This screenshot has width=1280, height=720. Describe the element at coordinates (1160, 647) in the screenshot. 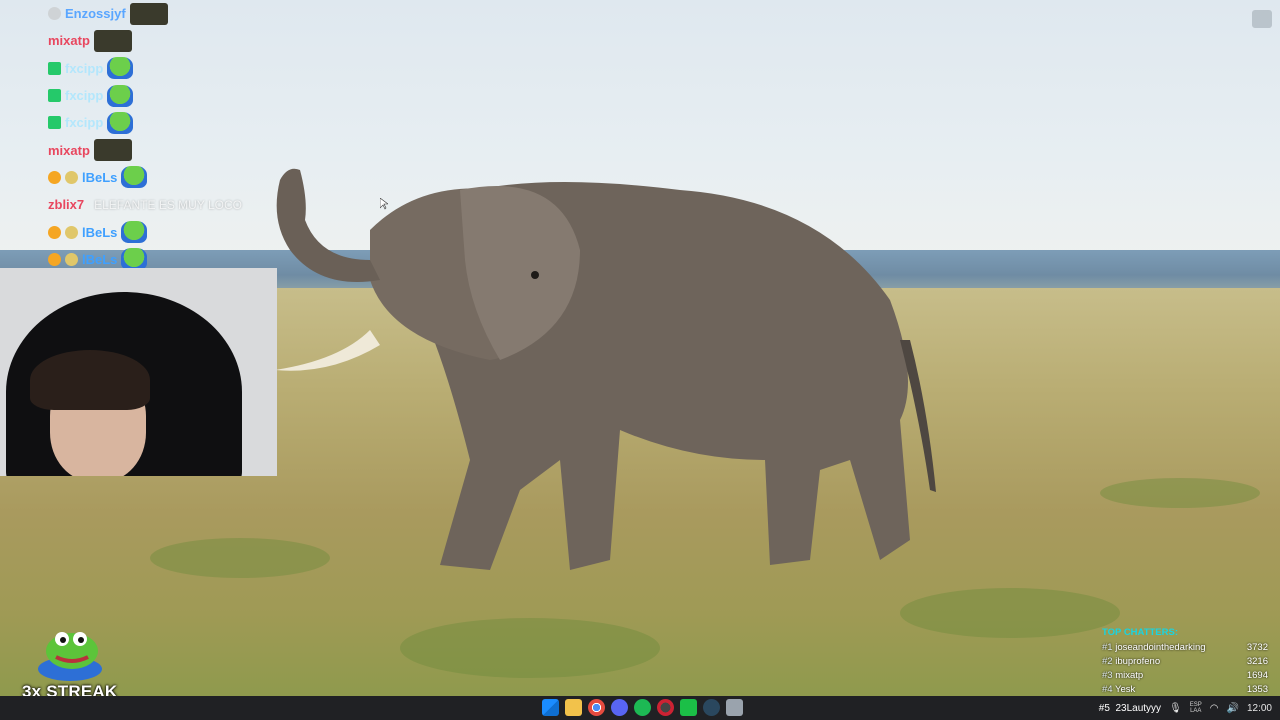

I see `top-chatter-name: joseandointhedarking` at that location.